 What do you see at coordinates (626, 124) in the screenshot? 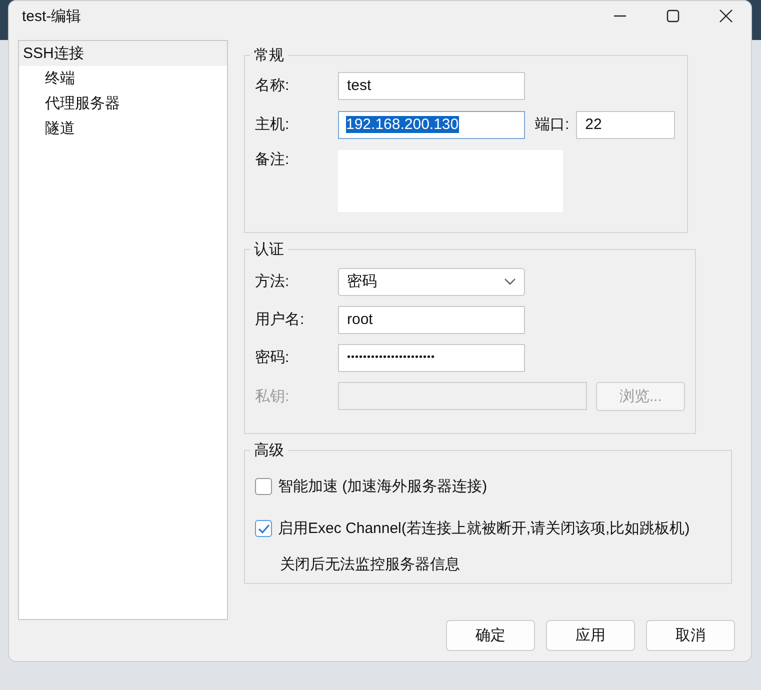
I see `port-field: 22` at bounding box center [626, 124].